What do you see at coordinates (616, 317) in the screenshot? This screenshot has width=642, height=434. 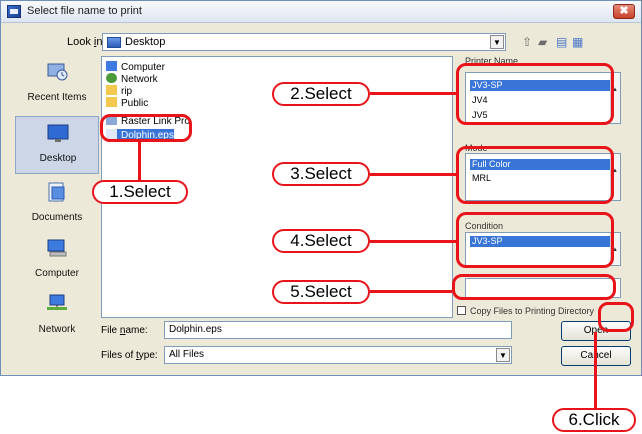 I see `annotation-highlight-open` at bounding box center [616, 317].